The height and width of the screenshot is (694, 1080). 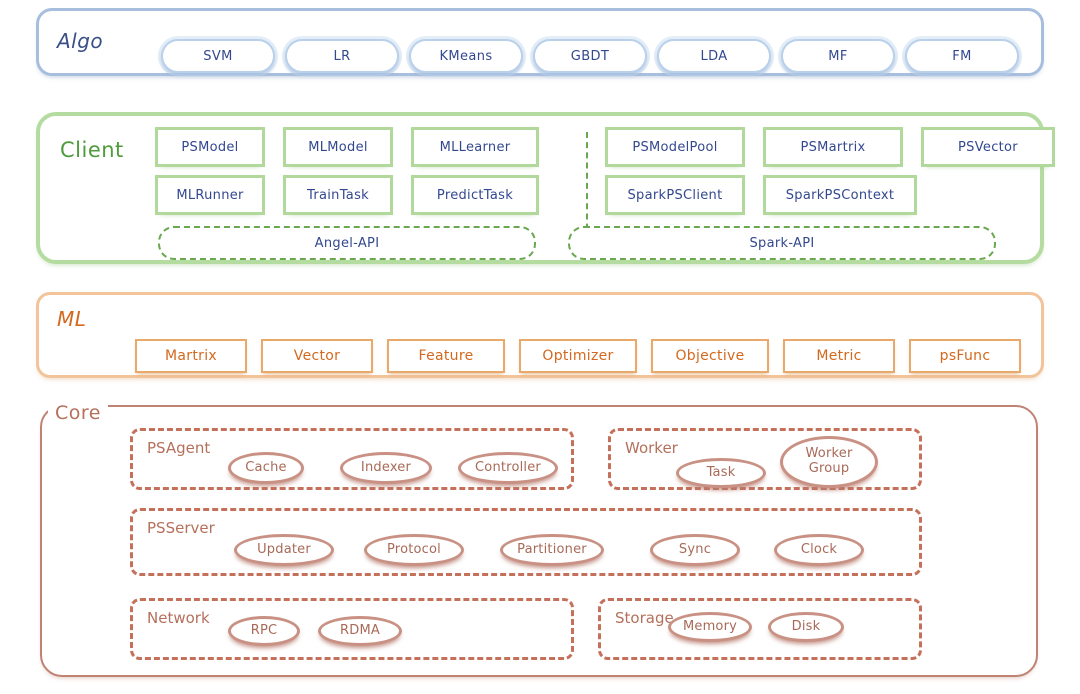 I want to click on client-item-psmodelpool: PSModelPool, so click(x=675, y=147).